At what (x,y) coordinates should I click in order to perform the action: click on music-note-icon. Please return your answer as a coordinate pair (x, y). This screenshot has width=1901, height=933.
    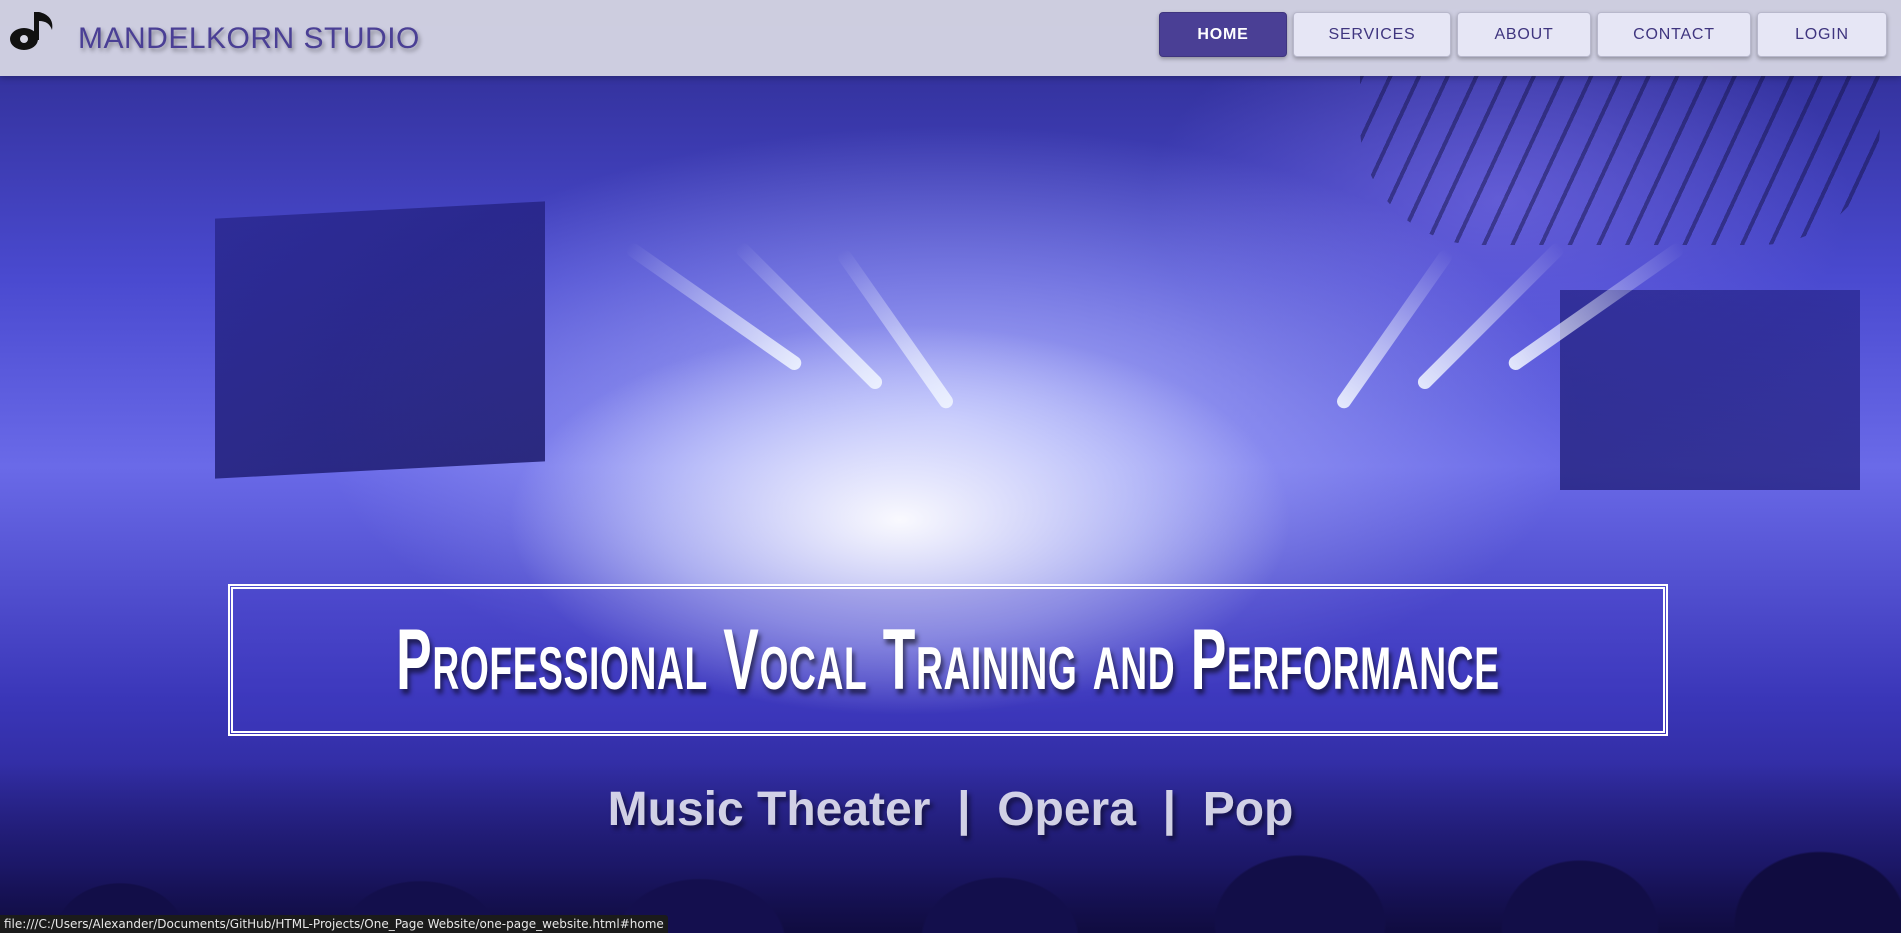
    Looking at the image, I should click on (32, 31).